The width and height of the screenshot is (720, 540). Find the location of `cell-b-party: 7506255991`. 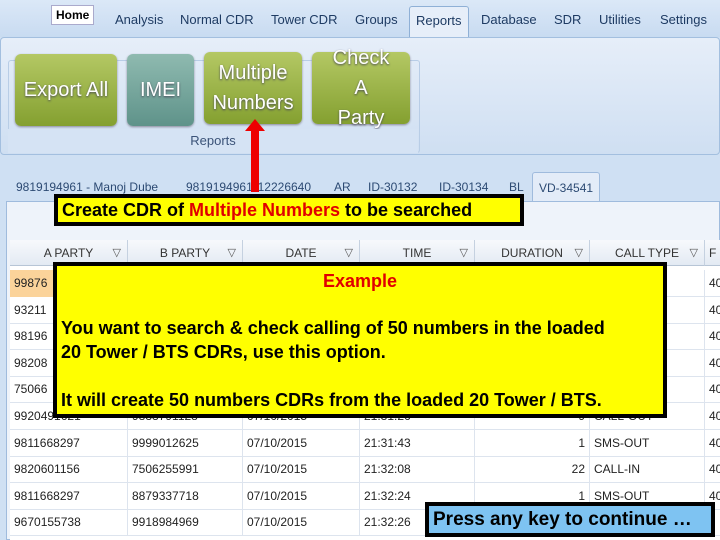

cell-b-party: 7506255991 is located at coordinates (185, 470).